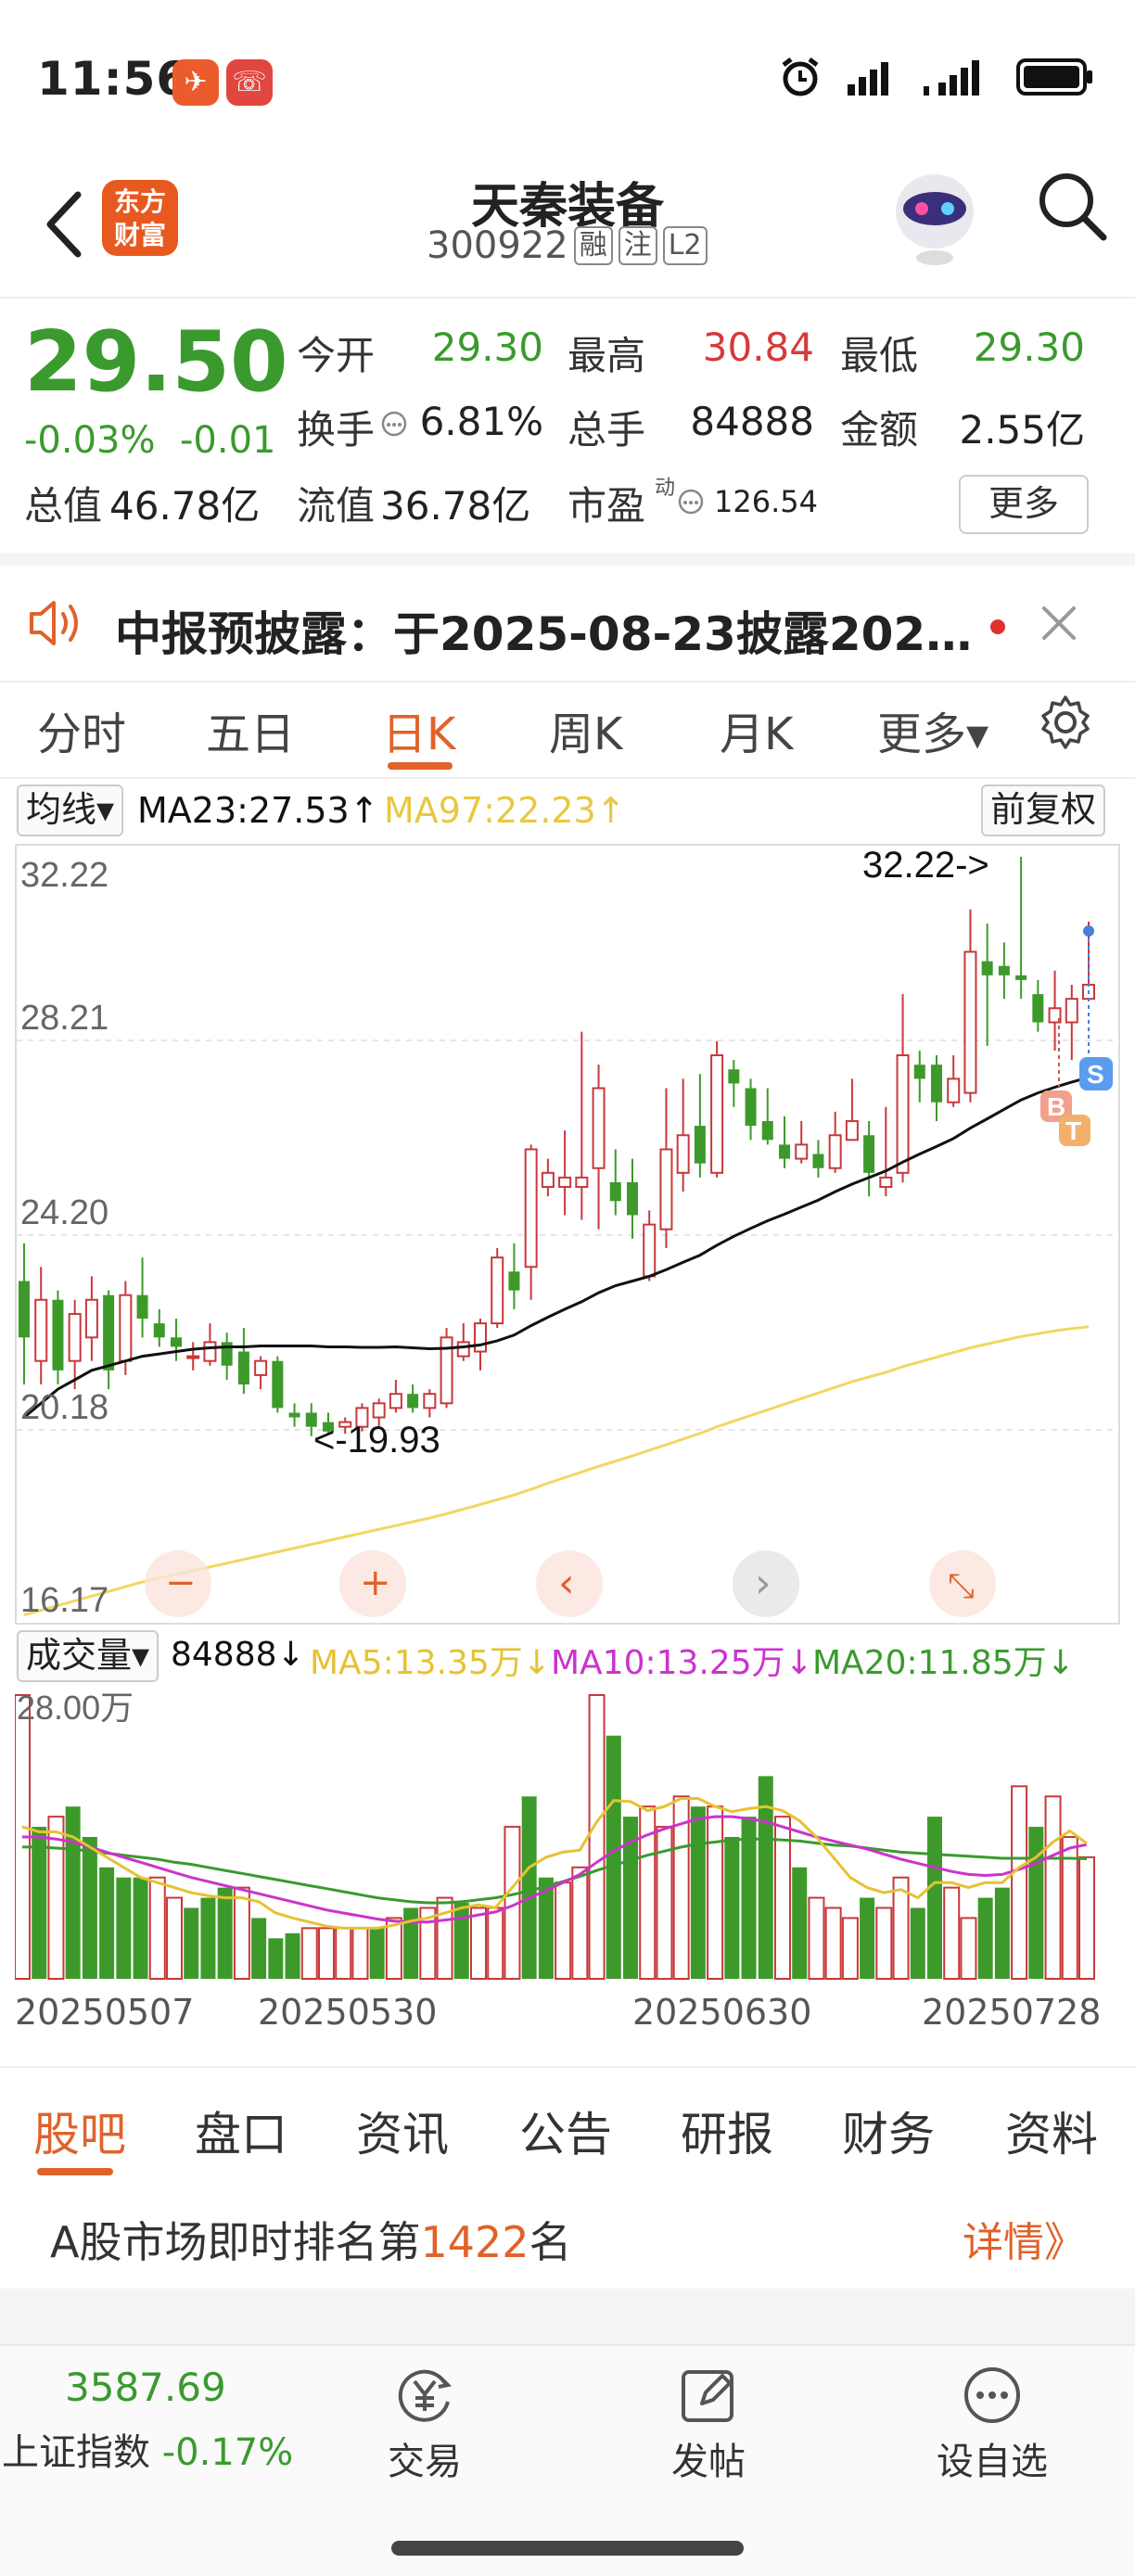 The height and width of the screenshot is (2576, 1135). What do you see at coordinates (757, 729) in the screenshot?
I see `tab-monthly-k: 月K` at bounding box center [757, 729].